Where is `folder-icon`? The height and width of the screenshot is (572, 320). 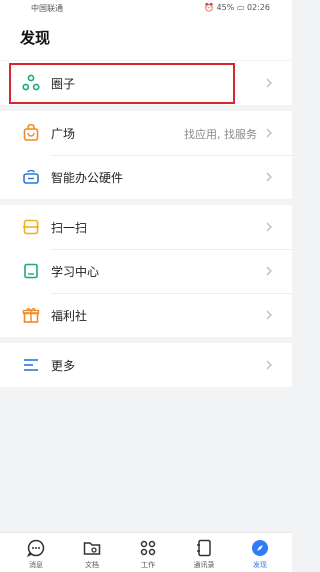
folder-icon is located at coordinates (92, 548).